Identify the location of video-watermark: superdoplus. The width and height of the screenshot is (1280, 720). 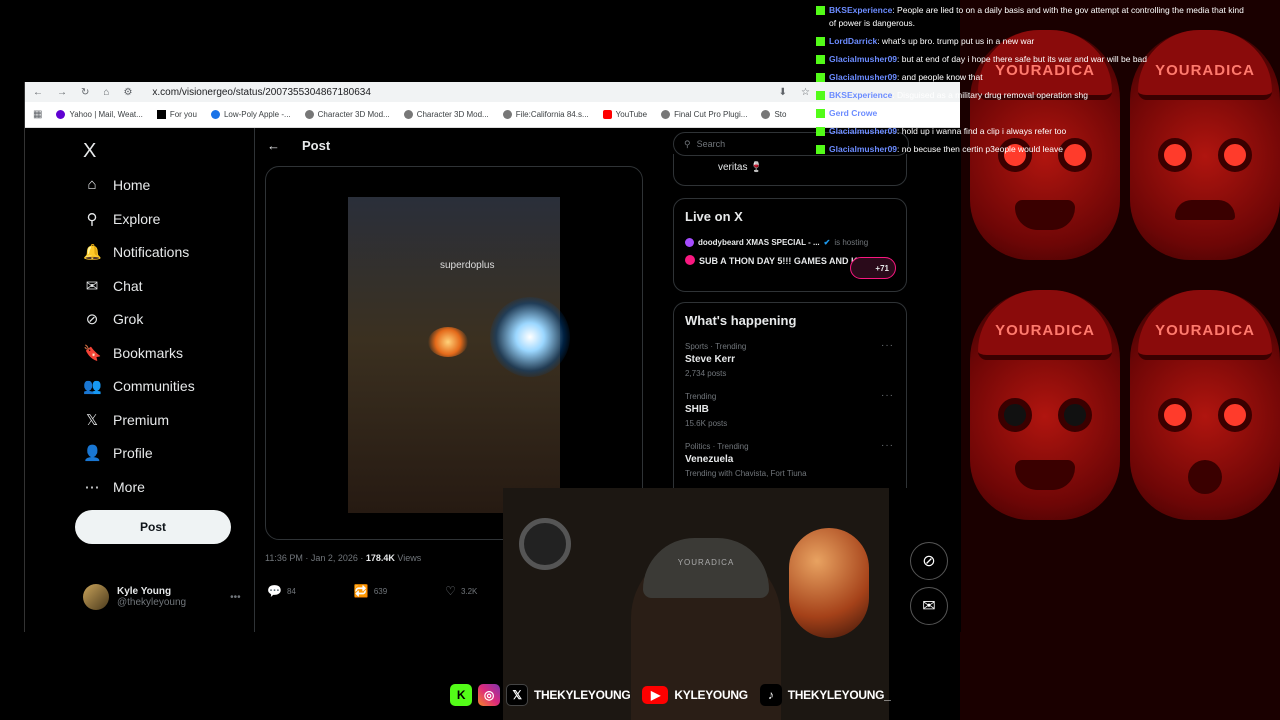
(467, 265).